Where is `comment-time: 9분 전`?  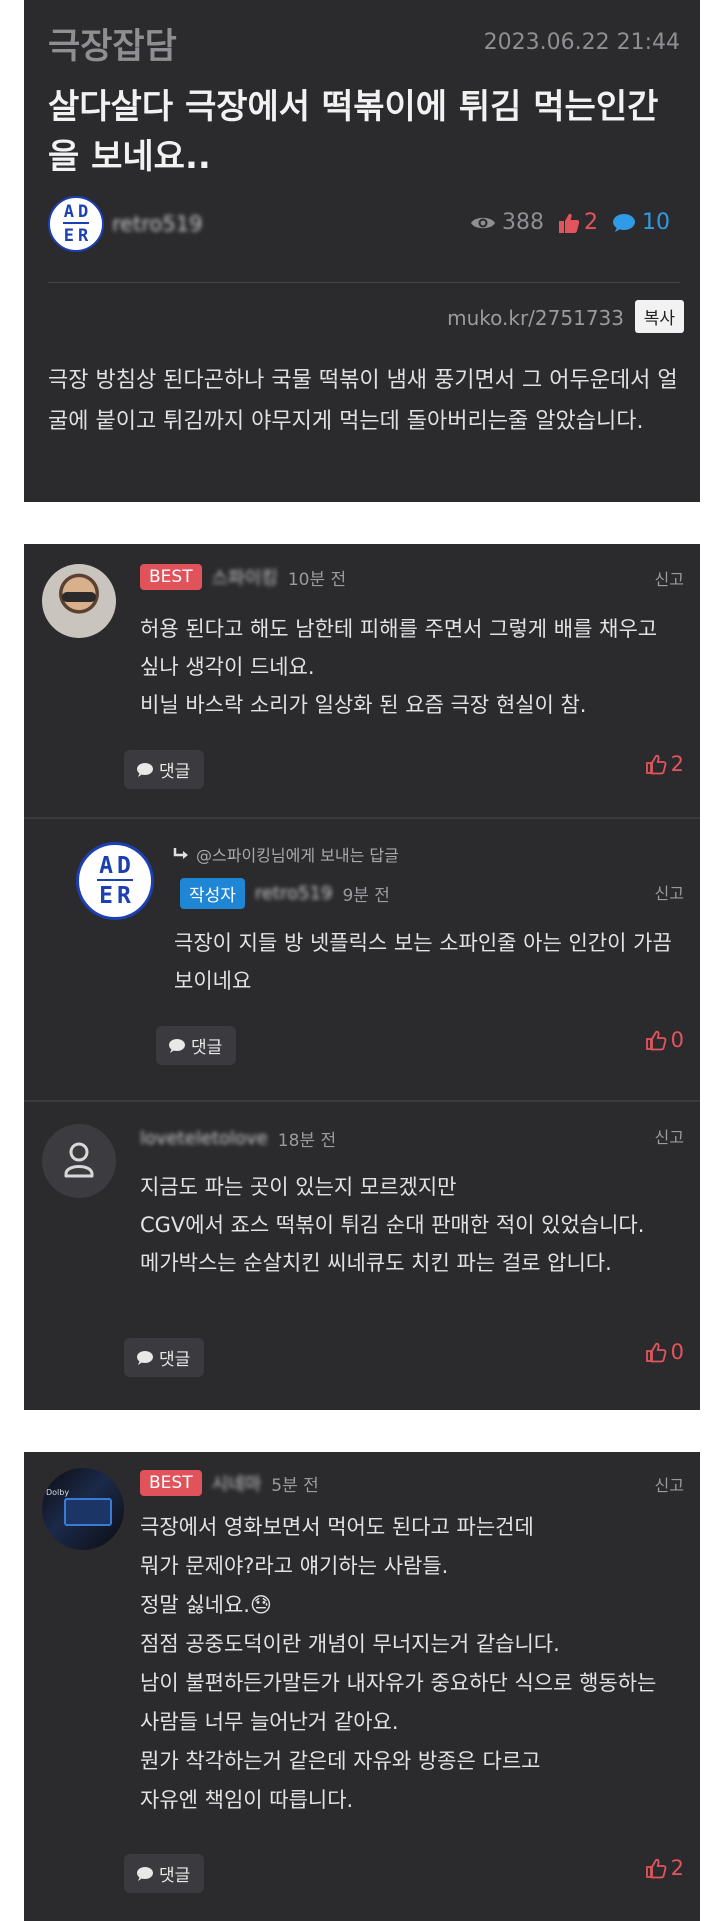
comment-time: 9분 전 is located at coordinates (366, 896).